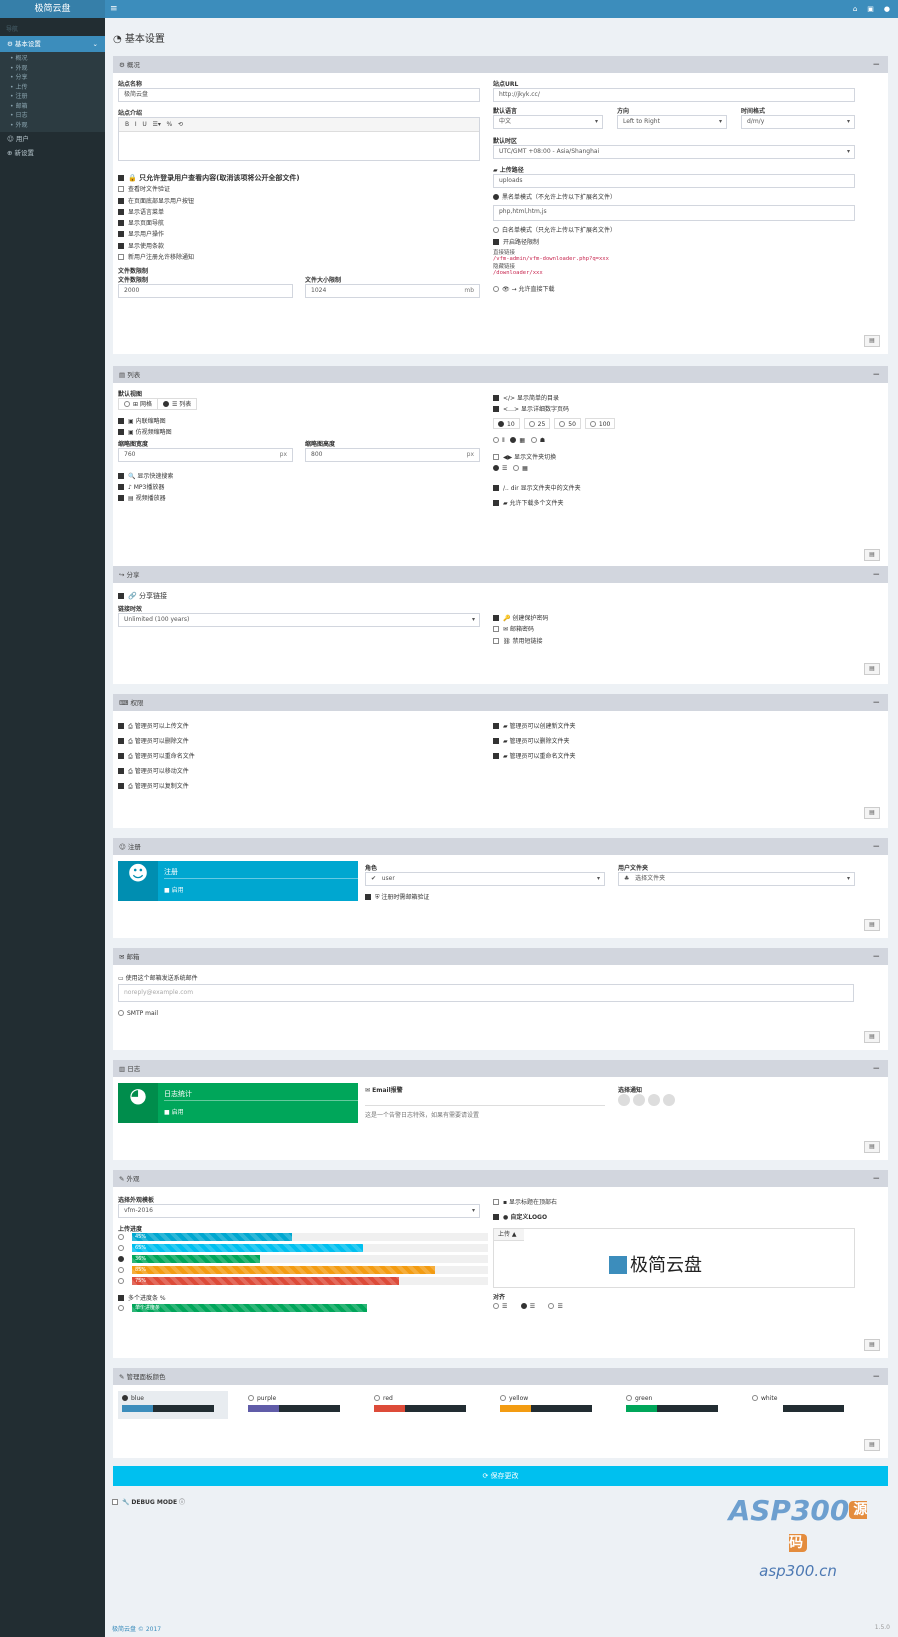  What do you see at coordinates (509, 1234) in the screenshot?
I see `logo-upload-button: 上传 ▲` at bounding box center [509, 1234].